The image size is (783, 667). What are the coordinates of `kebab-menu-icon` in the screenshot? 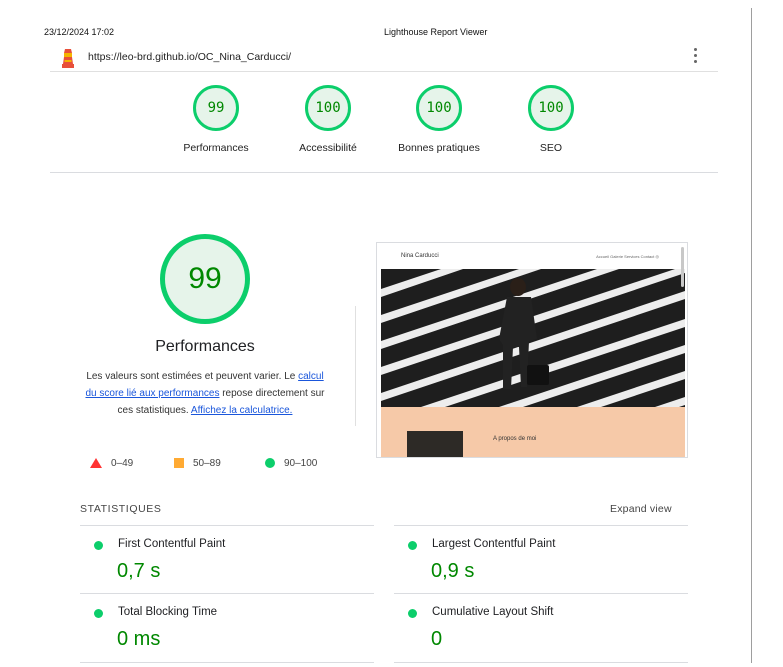 It's located at (696, 57).